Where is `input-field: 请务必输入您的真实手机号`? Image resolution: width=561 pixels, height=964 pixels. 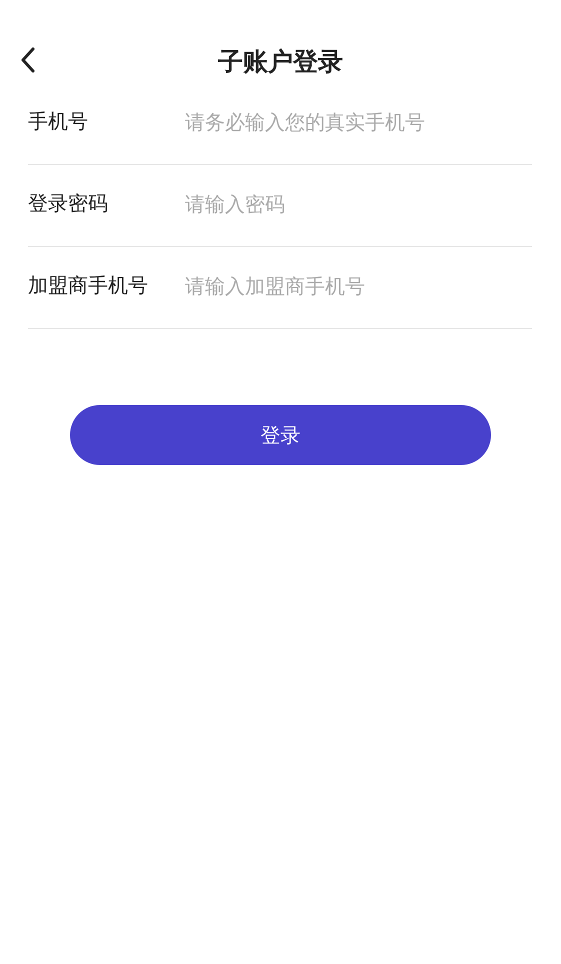 input-field: 请务必输入您的真实手机号 is located at coordinates (358, 122).